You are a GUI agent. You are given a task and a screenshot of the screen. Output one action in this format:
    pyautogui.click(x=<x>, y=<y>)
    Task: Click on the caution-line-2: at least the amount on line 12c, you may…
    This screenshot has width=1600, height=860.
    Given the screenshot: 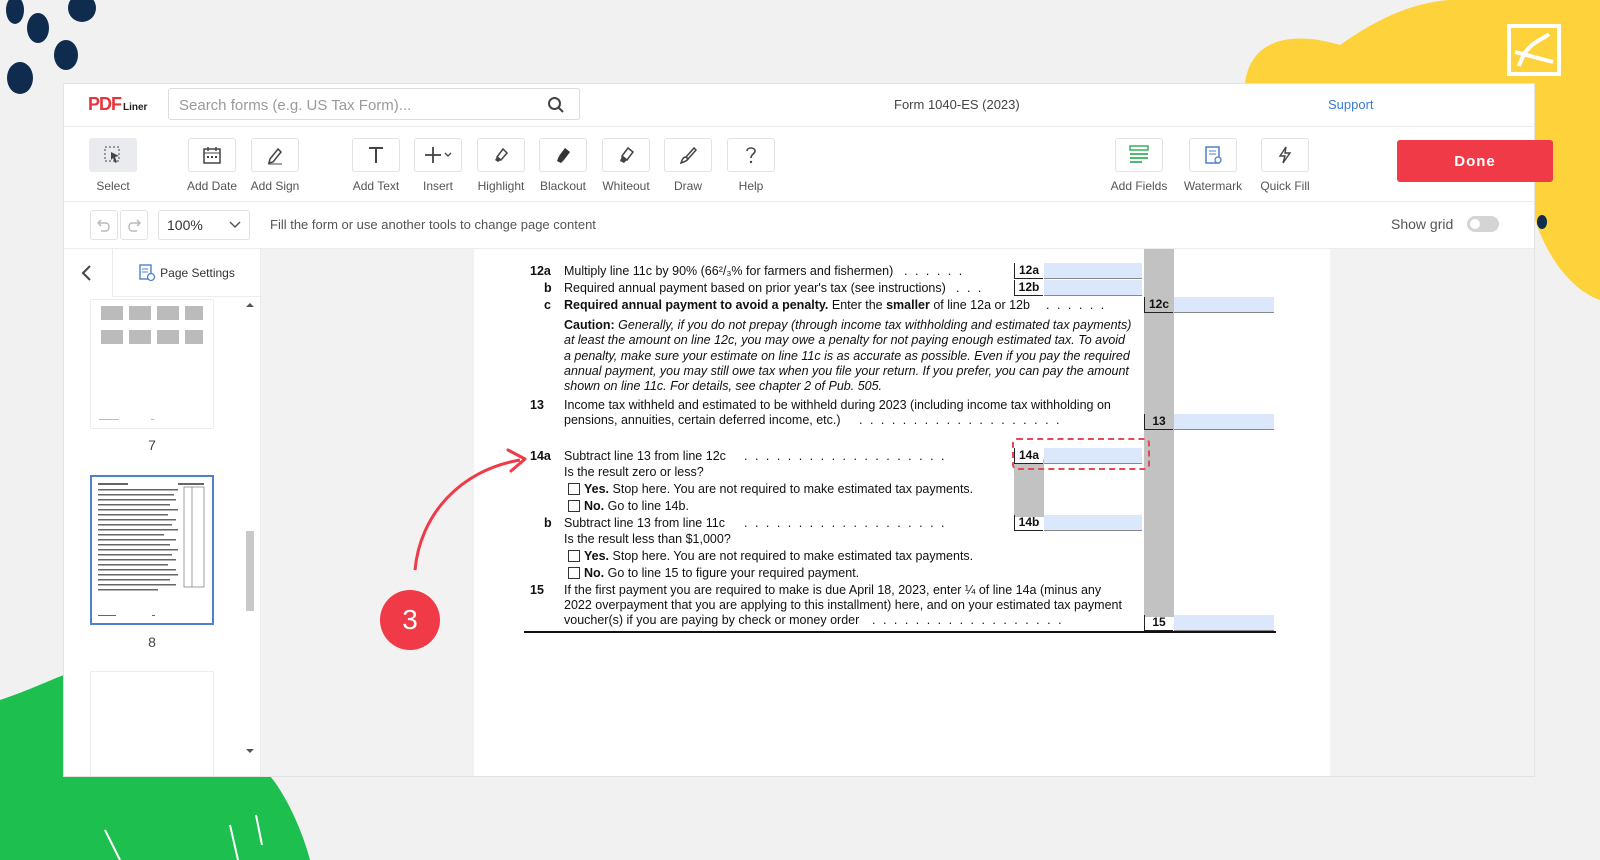 What is the action you would take?
    pyautogui.click(x=845, y=340)
    